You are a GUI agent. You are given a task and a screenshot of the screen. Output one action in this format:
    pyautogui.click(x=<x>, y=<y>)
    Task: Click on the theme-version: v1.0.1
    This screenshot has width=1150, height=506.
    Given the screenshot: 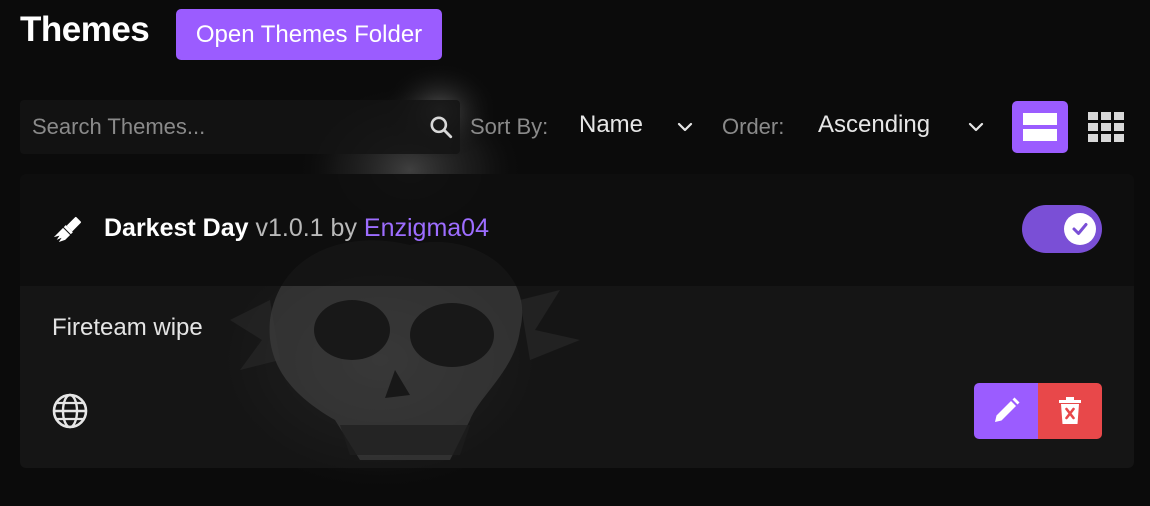 What is the action you would take?
    pyautogui.click(x=289, y=228)
    